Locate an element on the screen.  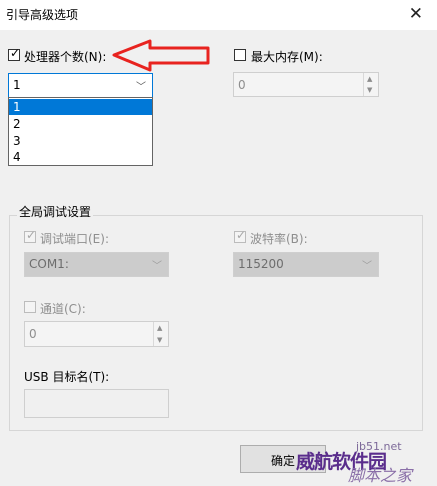
usb-target-label: USB 目标名(T): is located at coordinates (67, 377).